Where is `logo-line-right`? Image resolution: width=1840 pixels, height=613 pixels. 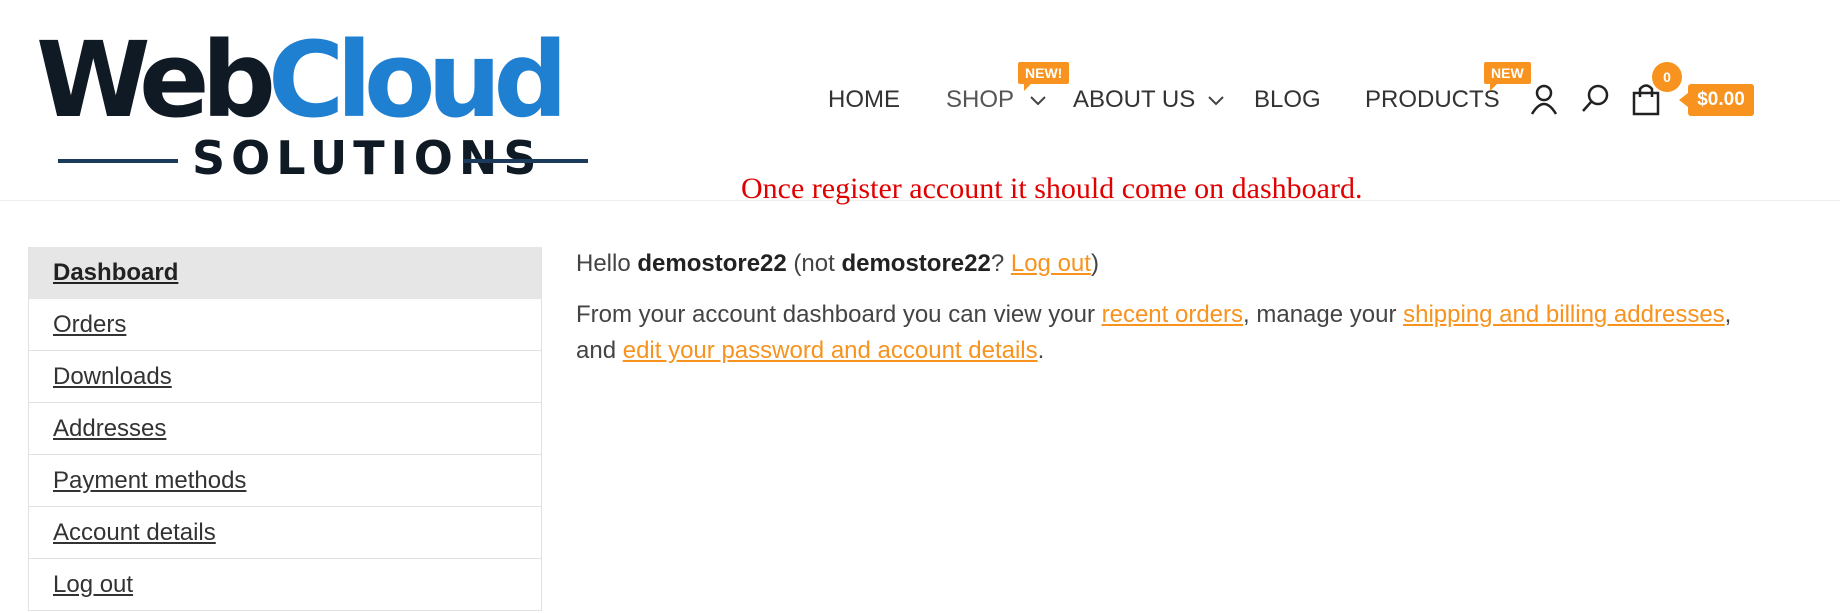
logo-line-right is located at coordinates (525, 161).